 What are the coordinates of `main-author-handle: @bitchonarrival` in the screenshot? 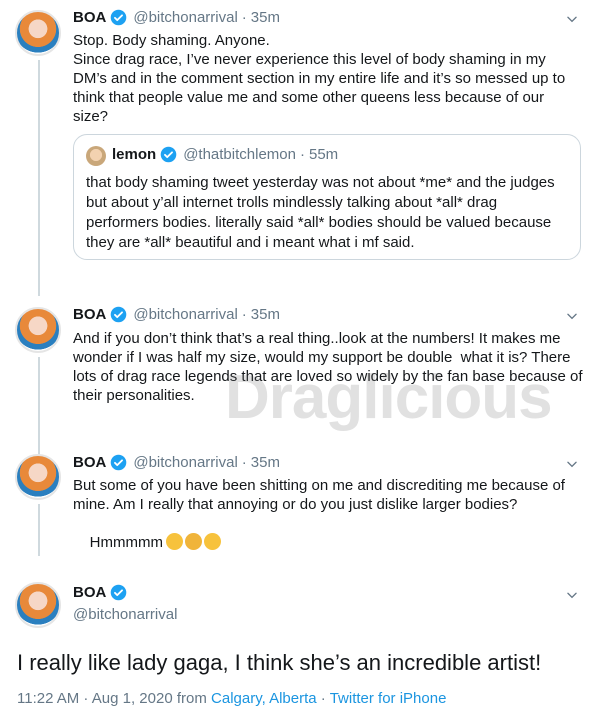 It's located at (125, 614).